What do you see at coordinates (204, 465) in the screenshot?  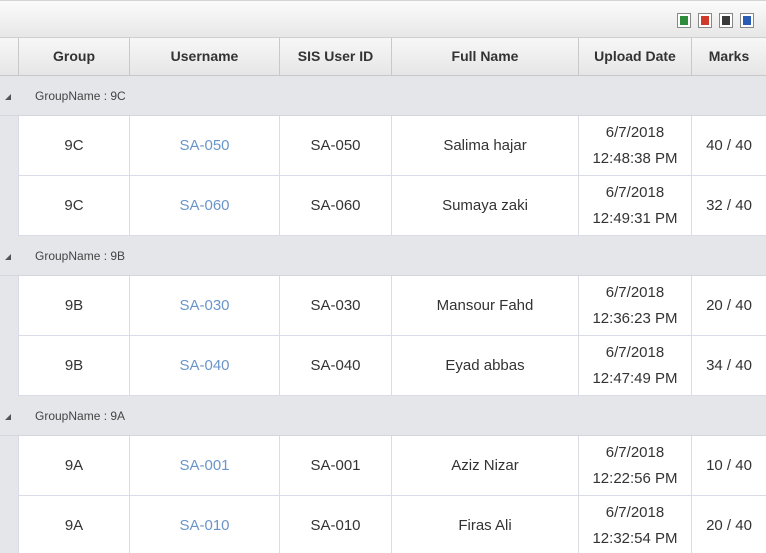 I see `username-link: SA-001` at bounding box center [204, 465].